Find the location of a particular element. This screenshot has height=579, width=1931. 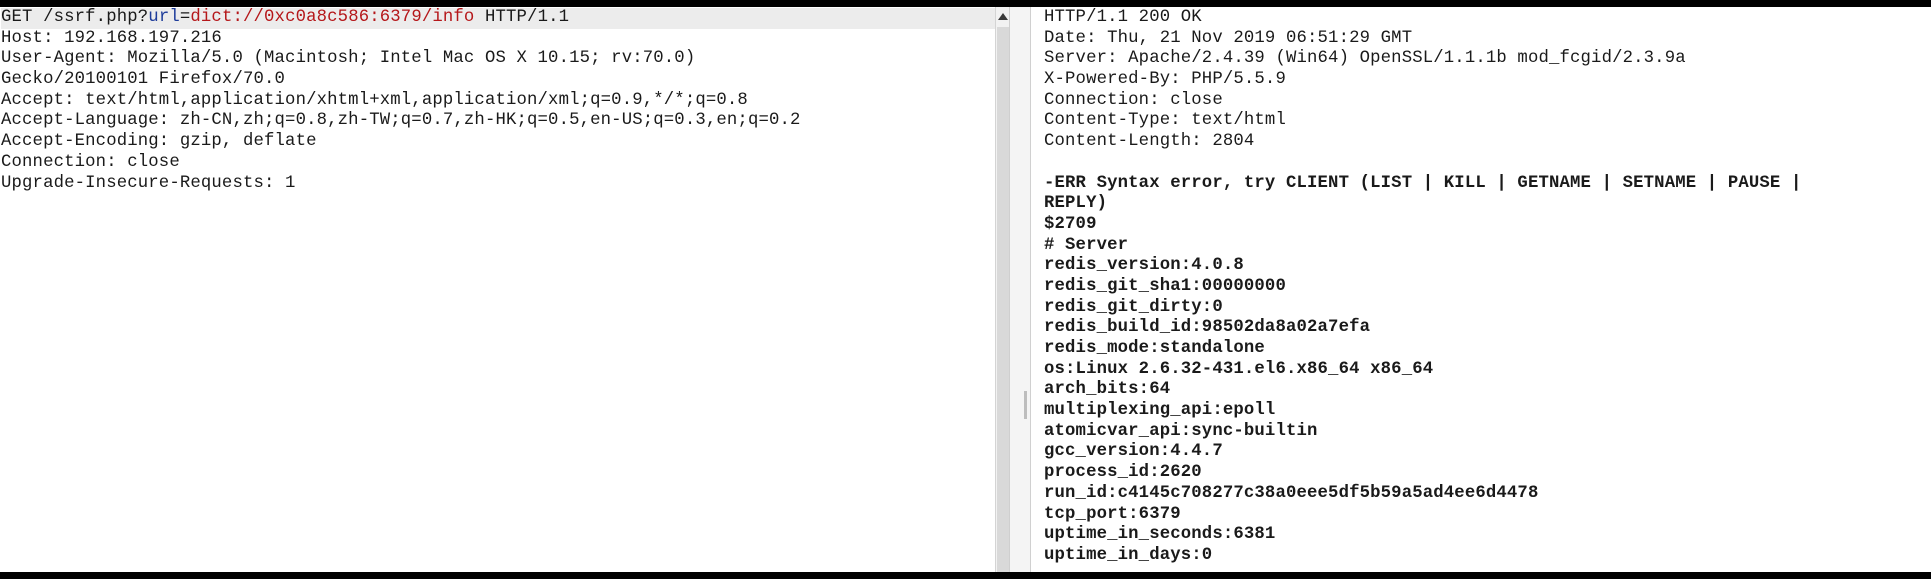

request-path: /ssrf.php? is located at coordinates (90, 17).